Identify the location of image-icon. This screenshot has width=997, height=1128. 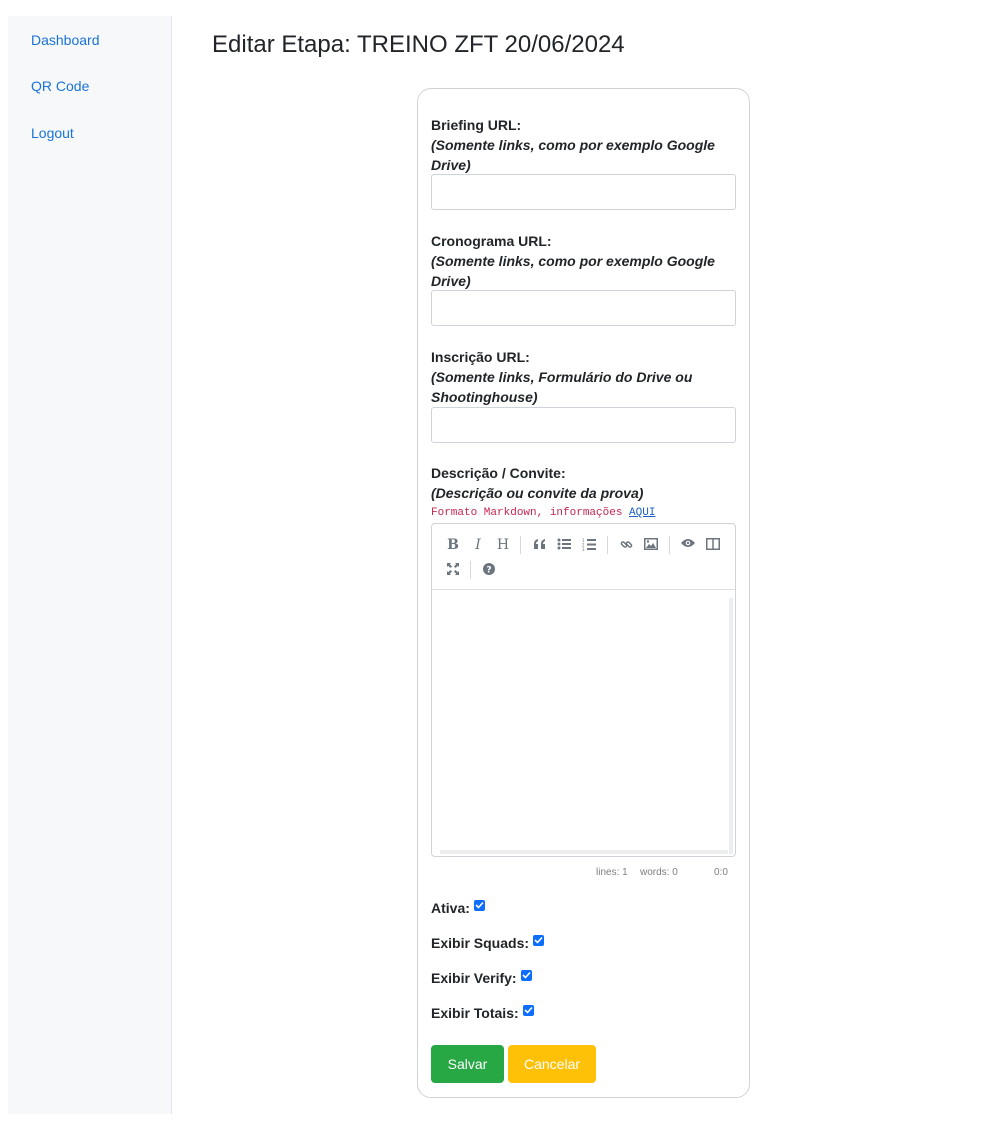
(651, 545).